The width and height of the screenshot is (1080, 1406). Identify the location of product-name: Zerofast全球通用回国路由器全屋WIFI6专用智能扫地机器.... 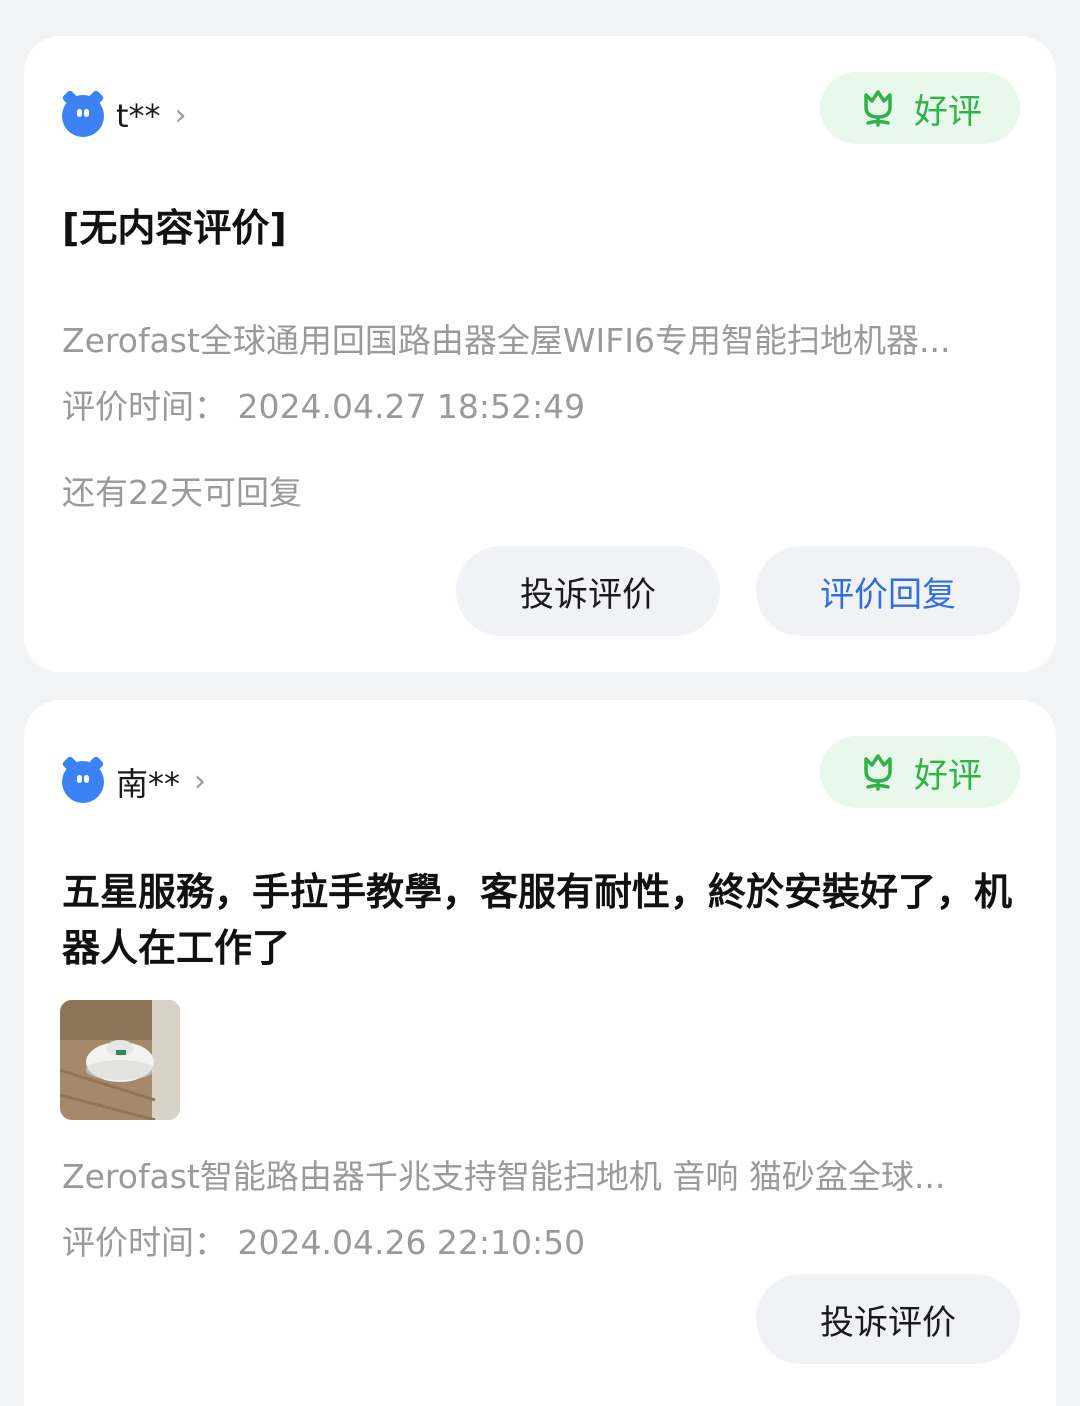
(537, 338).